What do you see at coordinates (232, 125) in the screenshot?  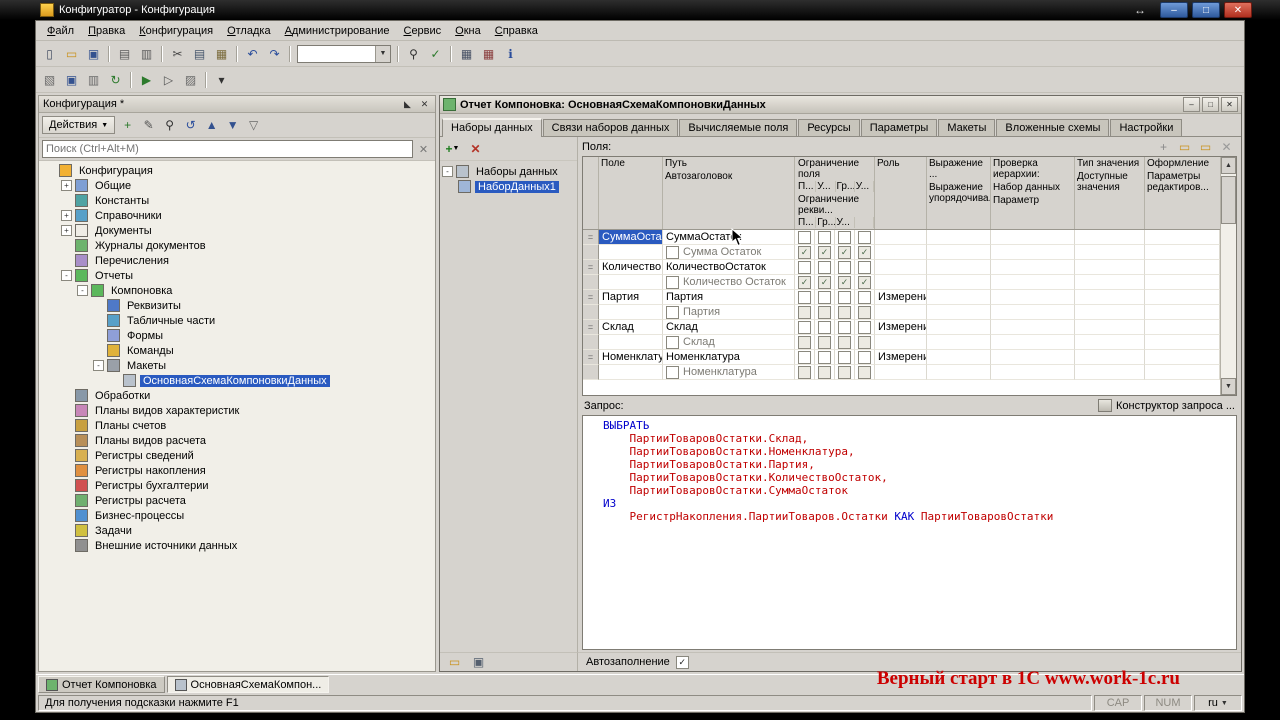 I see `move-down-icon: ▼` at bounding box center [232, 125].